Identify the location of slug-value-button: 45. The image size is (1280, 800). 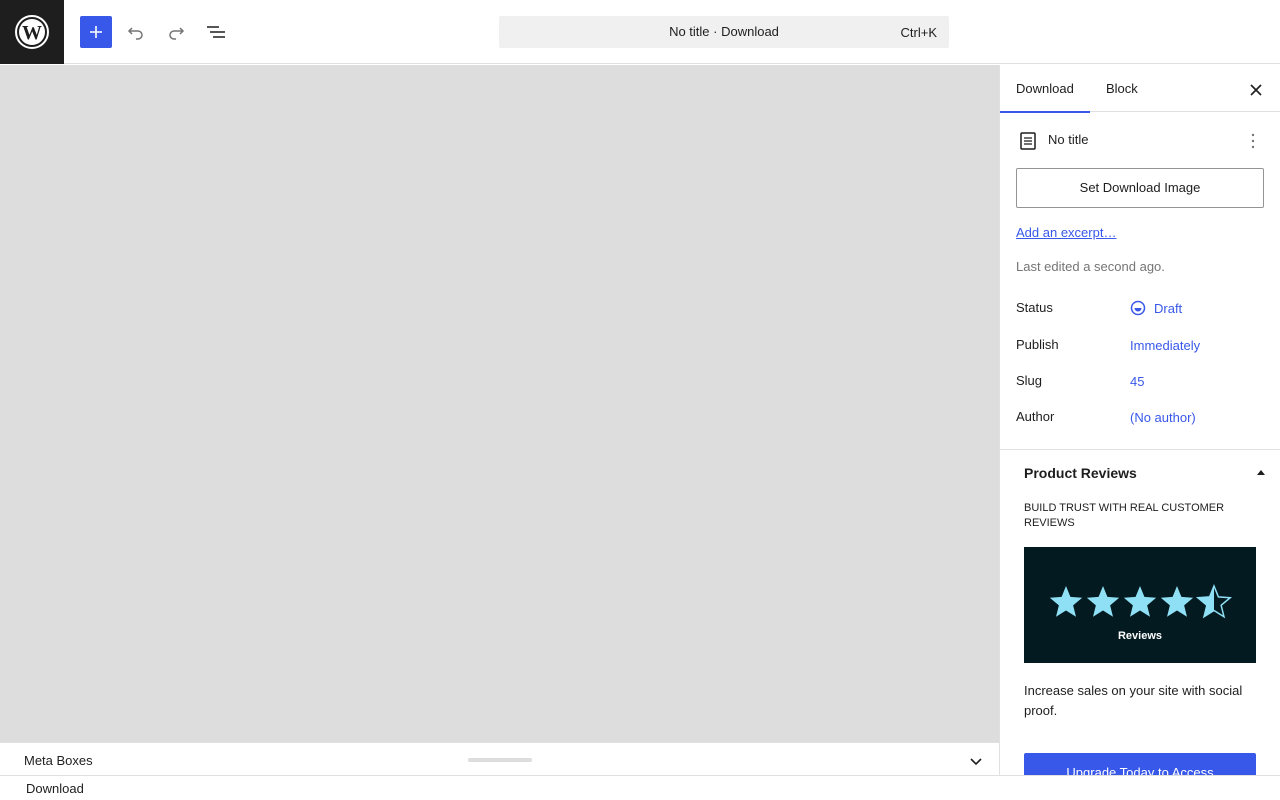
(1137, 381).